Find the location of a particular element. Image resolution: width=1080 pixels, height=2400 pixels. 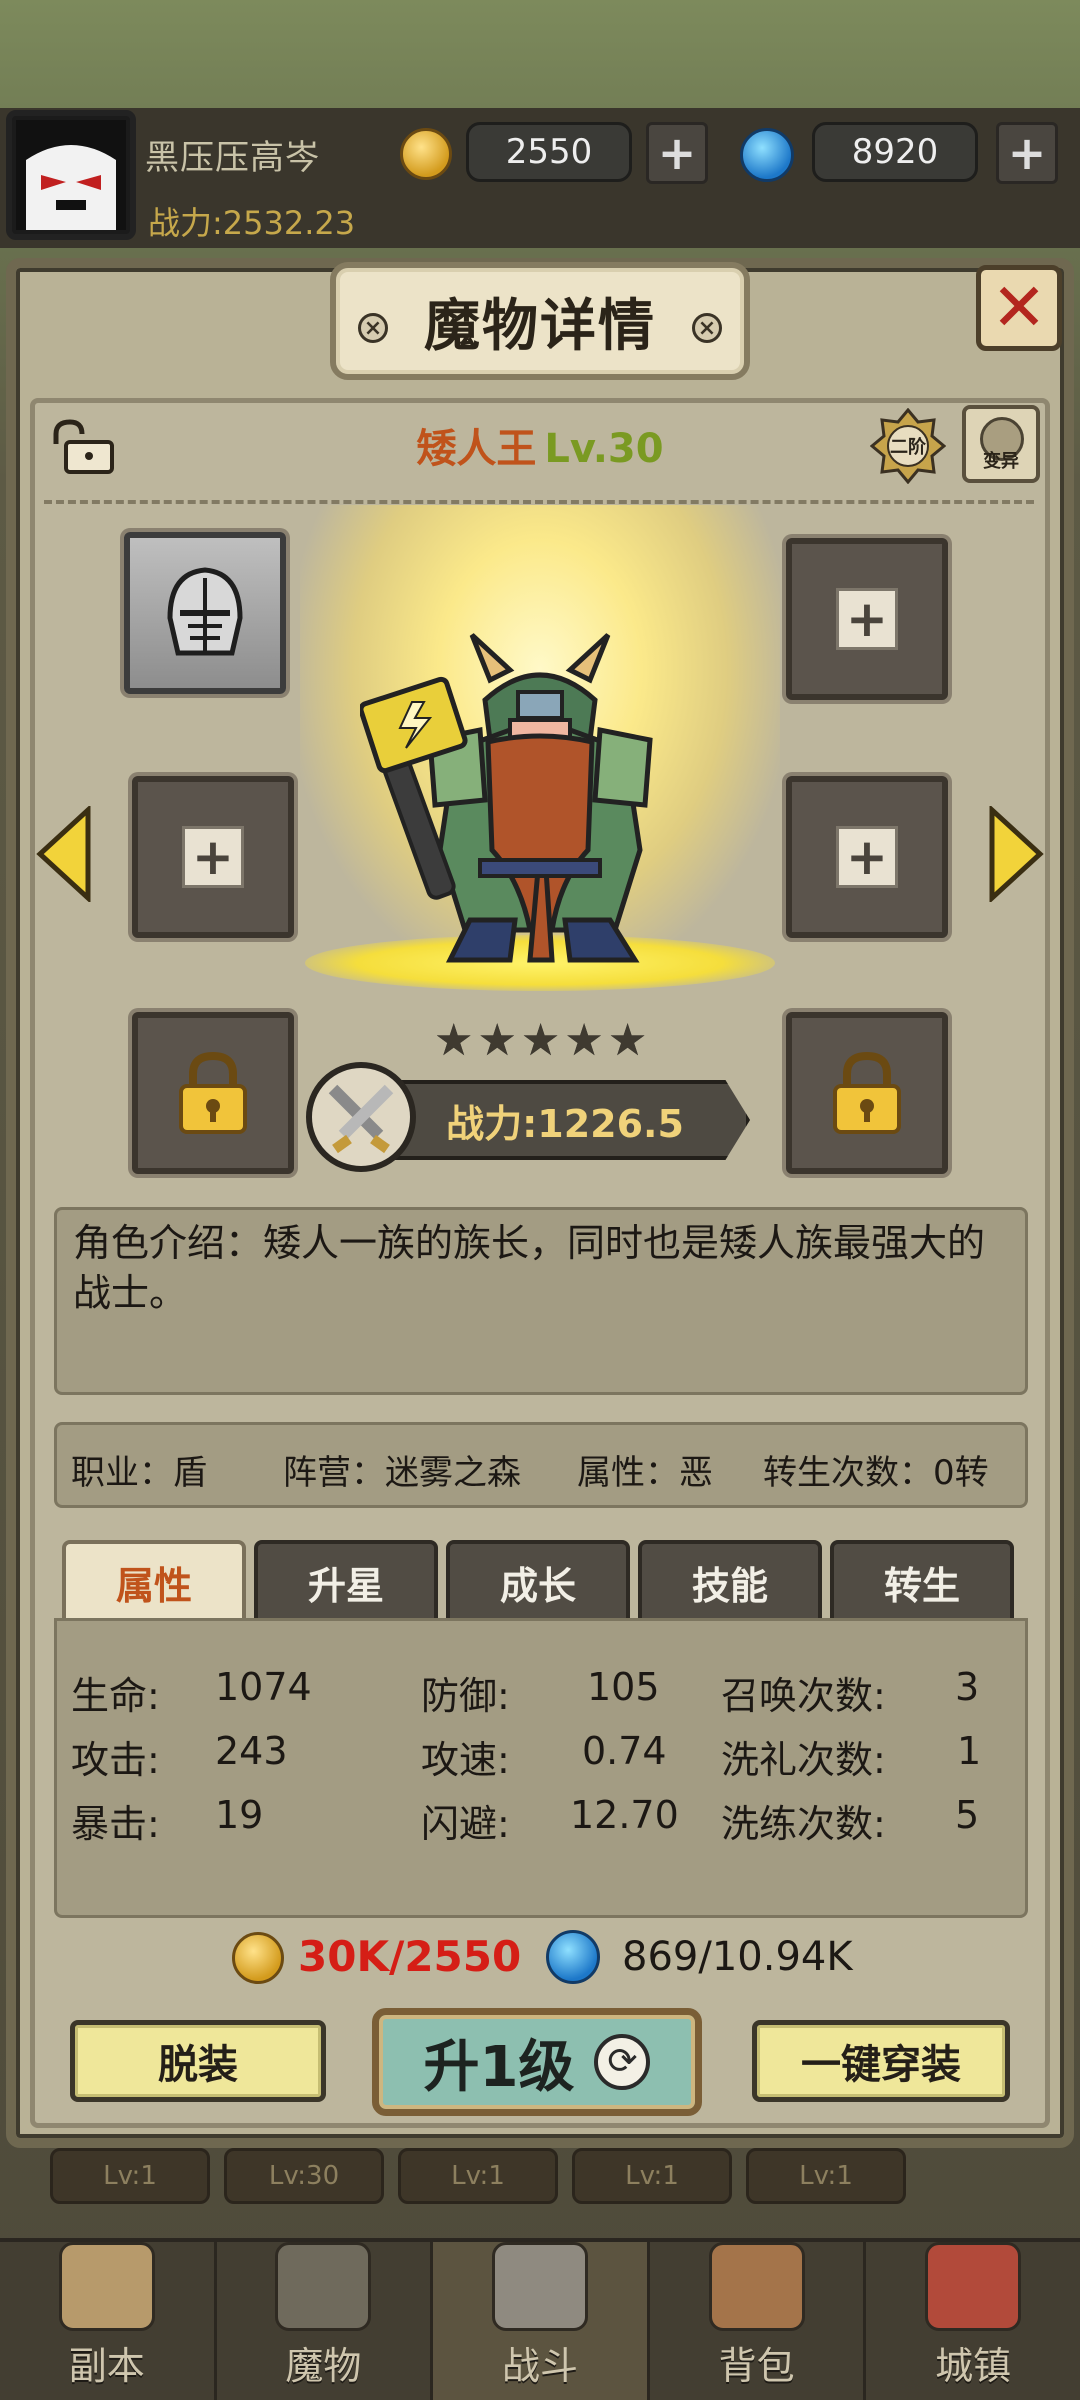

next-monster-arrow-icon is located at coordinates (1016, 854).